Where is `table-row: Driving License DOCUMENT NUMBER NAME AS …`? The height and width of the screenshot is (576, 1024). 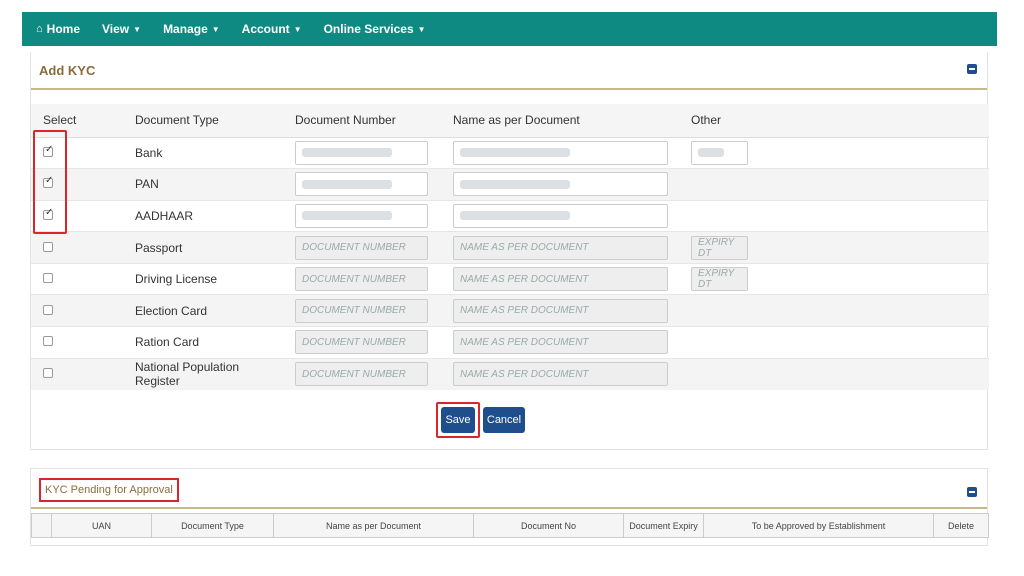
table-row: Driving License DOCUMENT NUMBER NAME AS … is located at coordinates (510, 278).